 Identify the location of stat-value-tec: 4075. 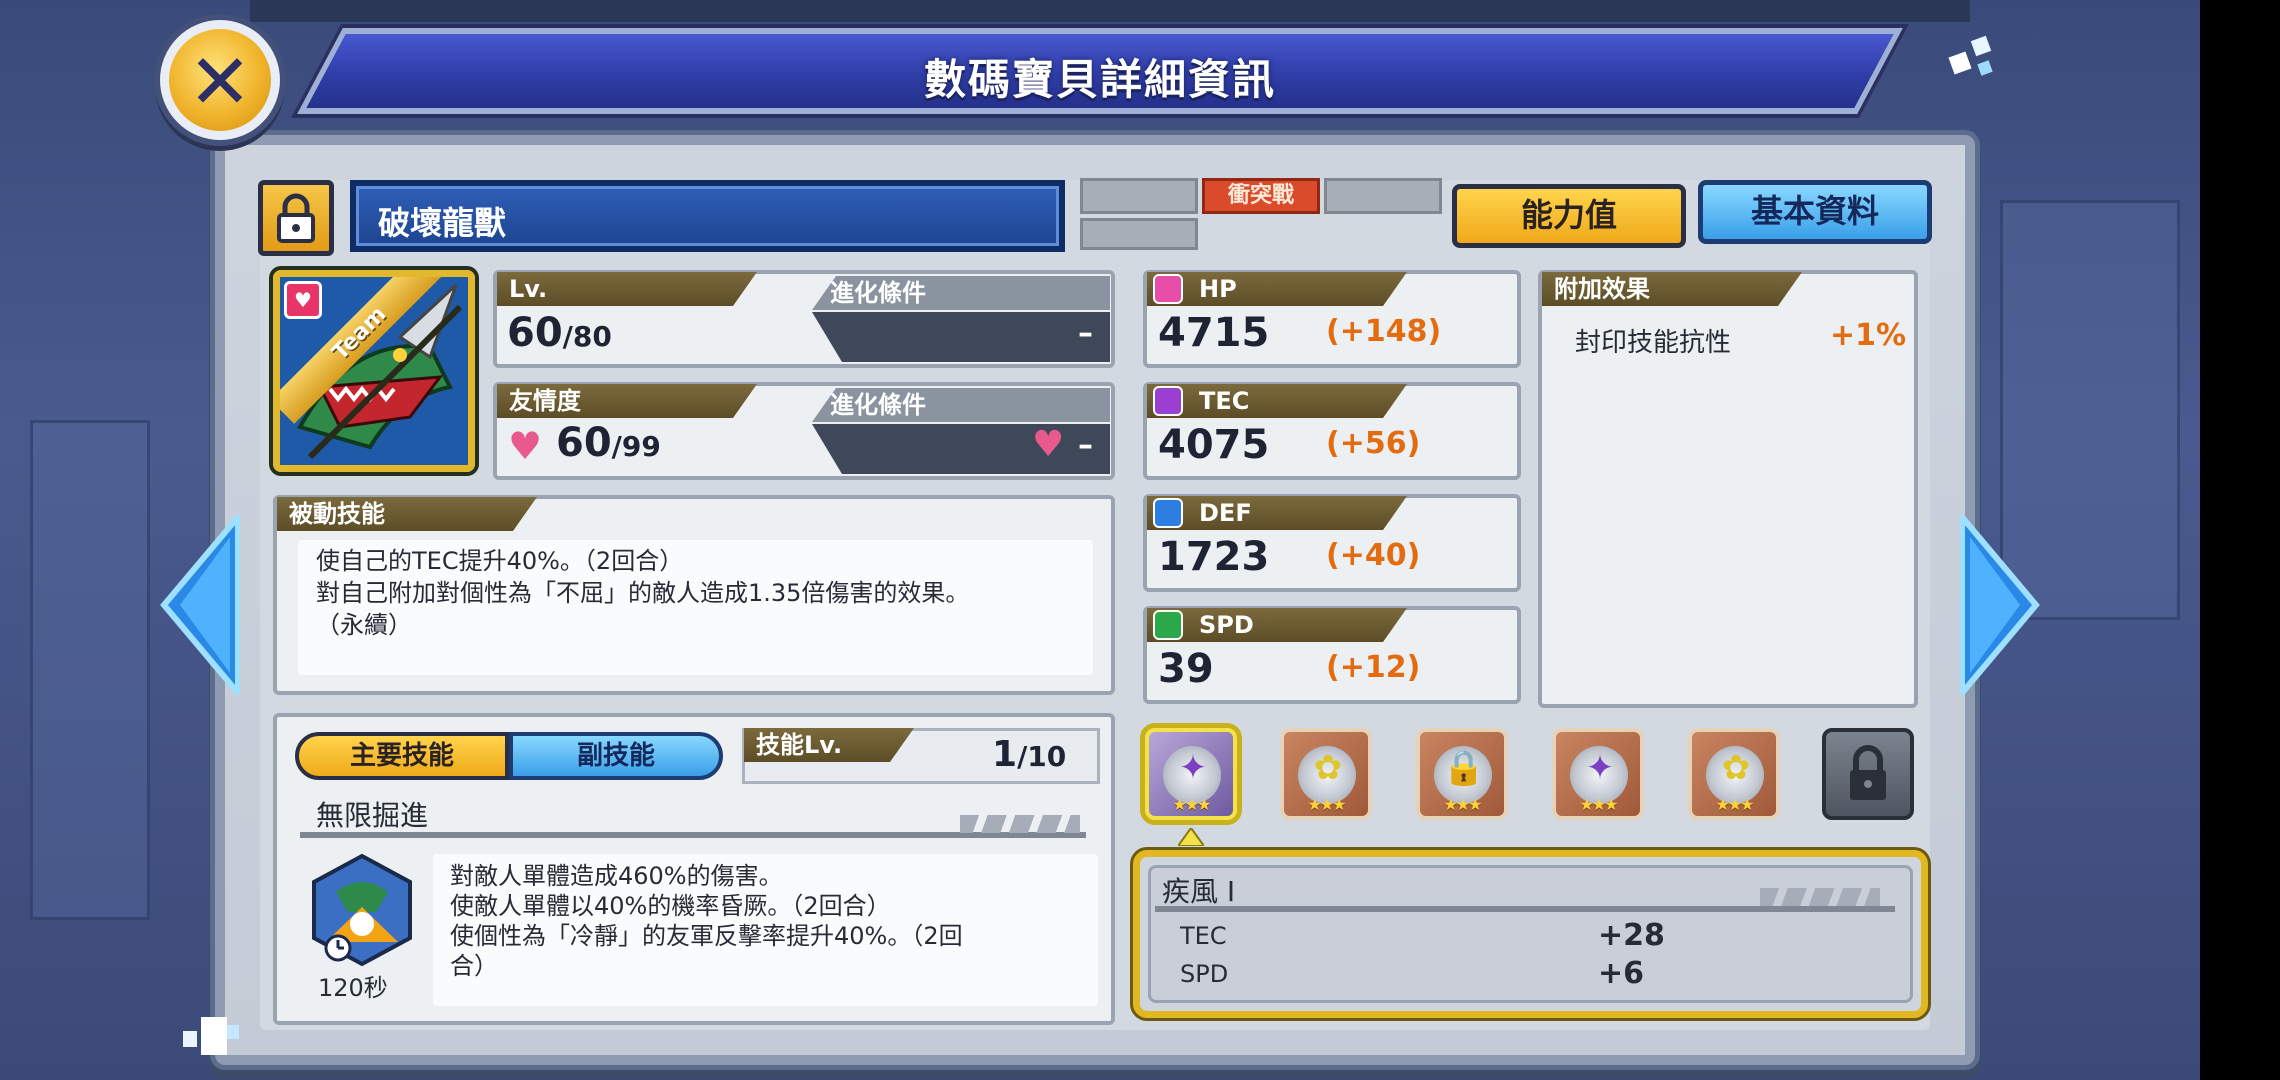
(1214, 445).